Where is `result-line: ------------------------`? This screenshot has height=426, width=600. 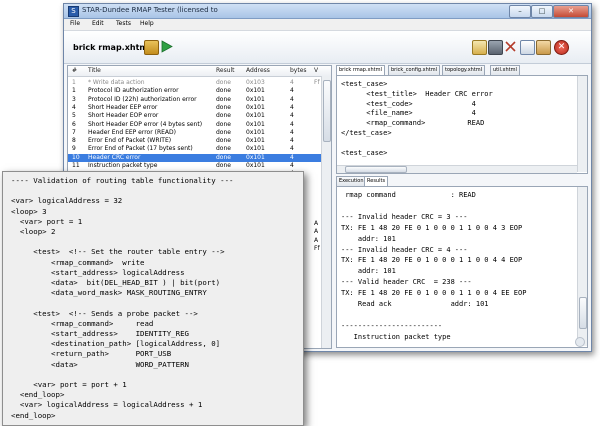
result-line: ------------------------ is located at coordinates (392, 325).